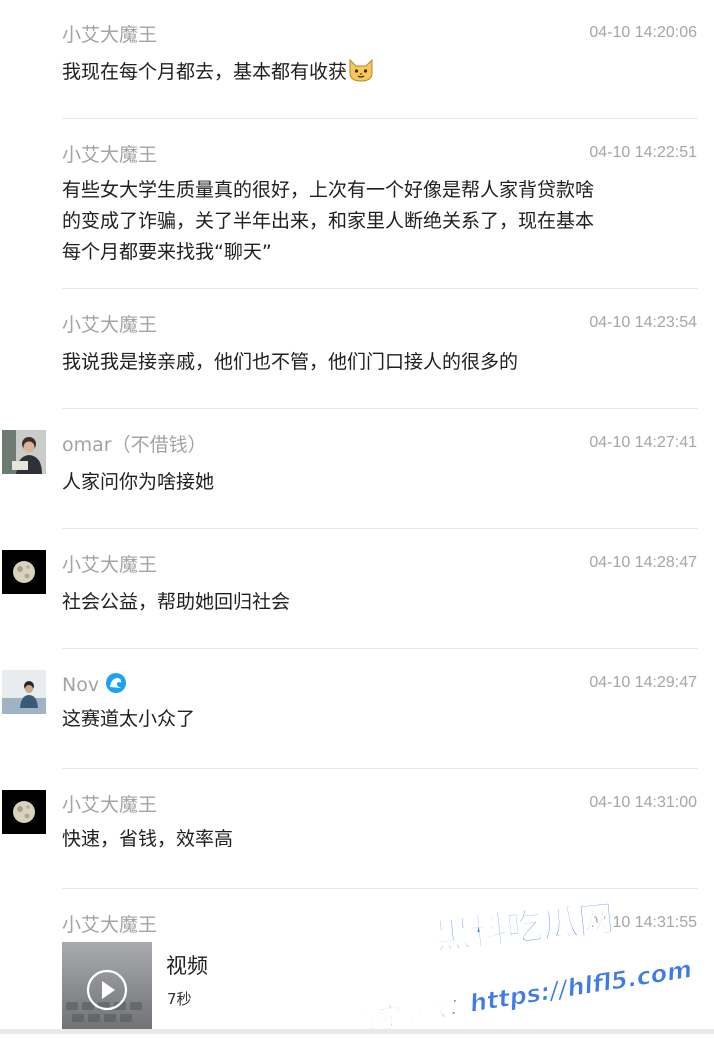  What do you see at coordinates (205, 72) in the screenshot?
I see `message-text-content: 我现在每个月都去，基本都有收获` at bounding box center [205, 72].